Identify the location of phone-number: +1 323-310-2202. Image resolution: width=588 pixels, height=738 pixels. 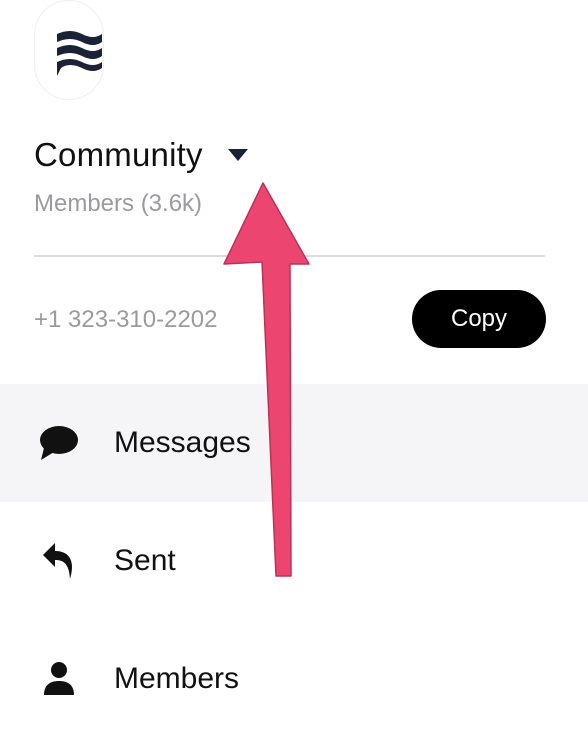
(126, 319).